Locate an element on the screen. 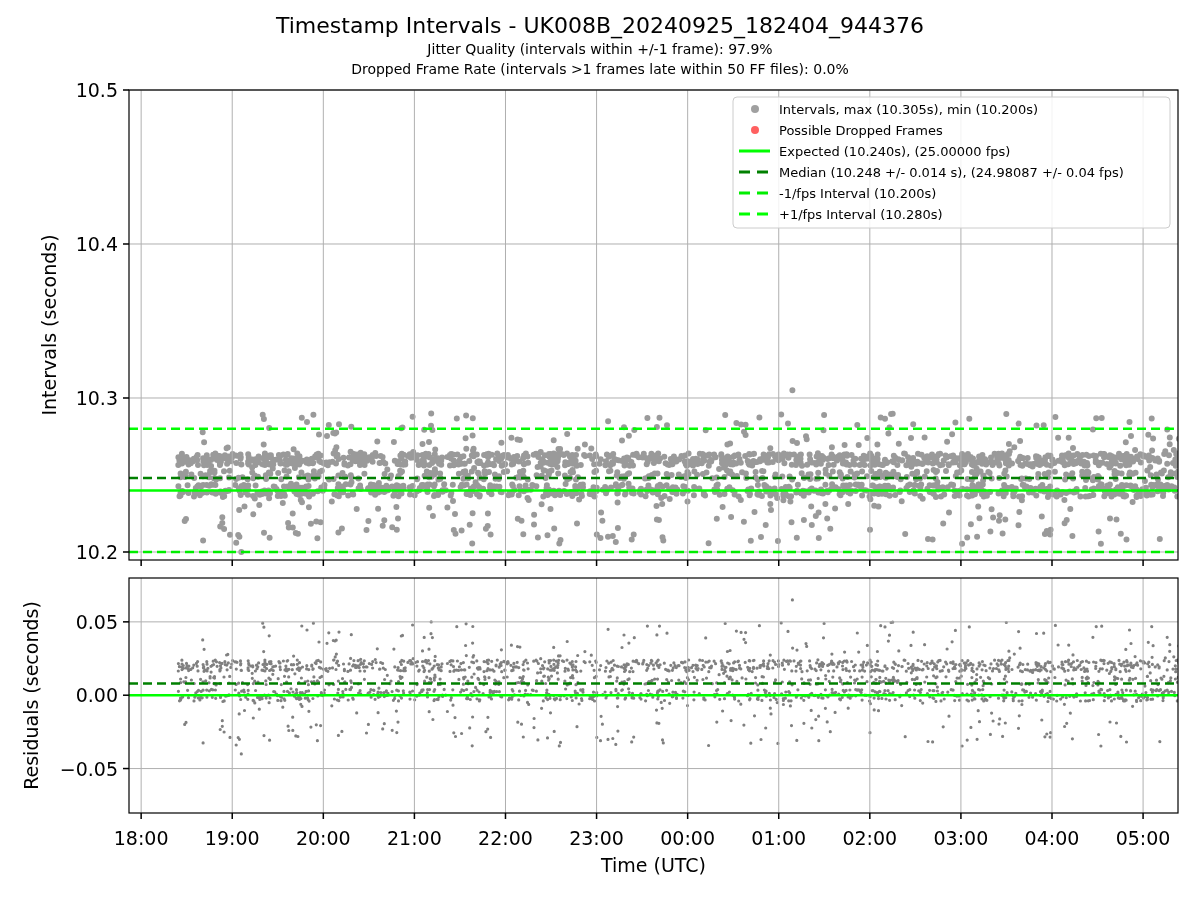 The width and height of the screenshot is (1200, 900). legend-label: -1/fps Interval (10.200s) is located at coordinates (858, 193).